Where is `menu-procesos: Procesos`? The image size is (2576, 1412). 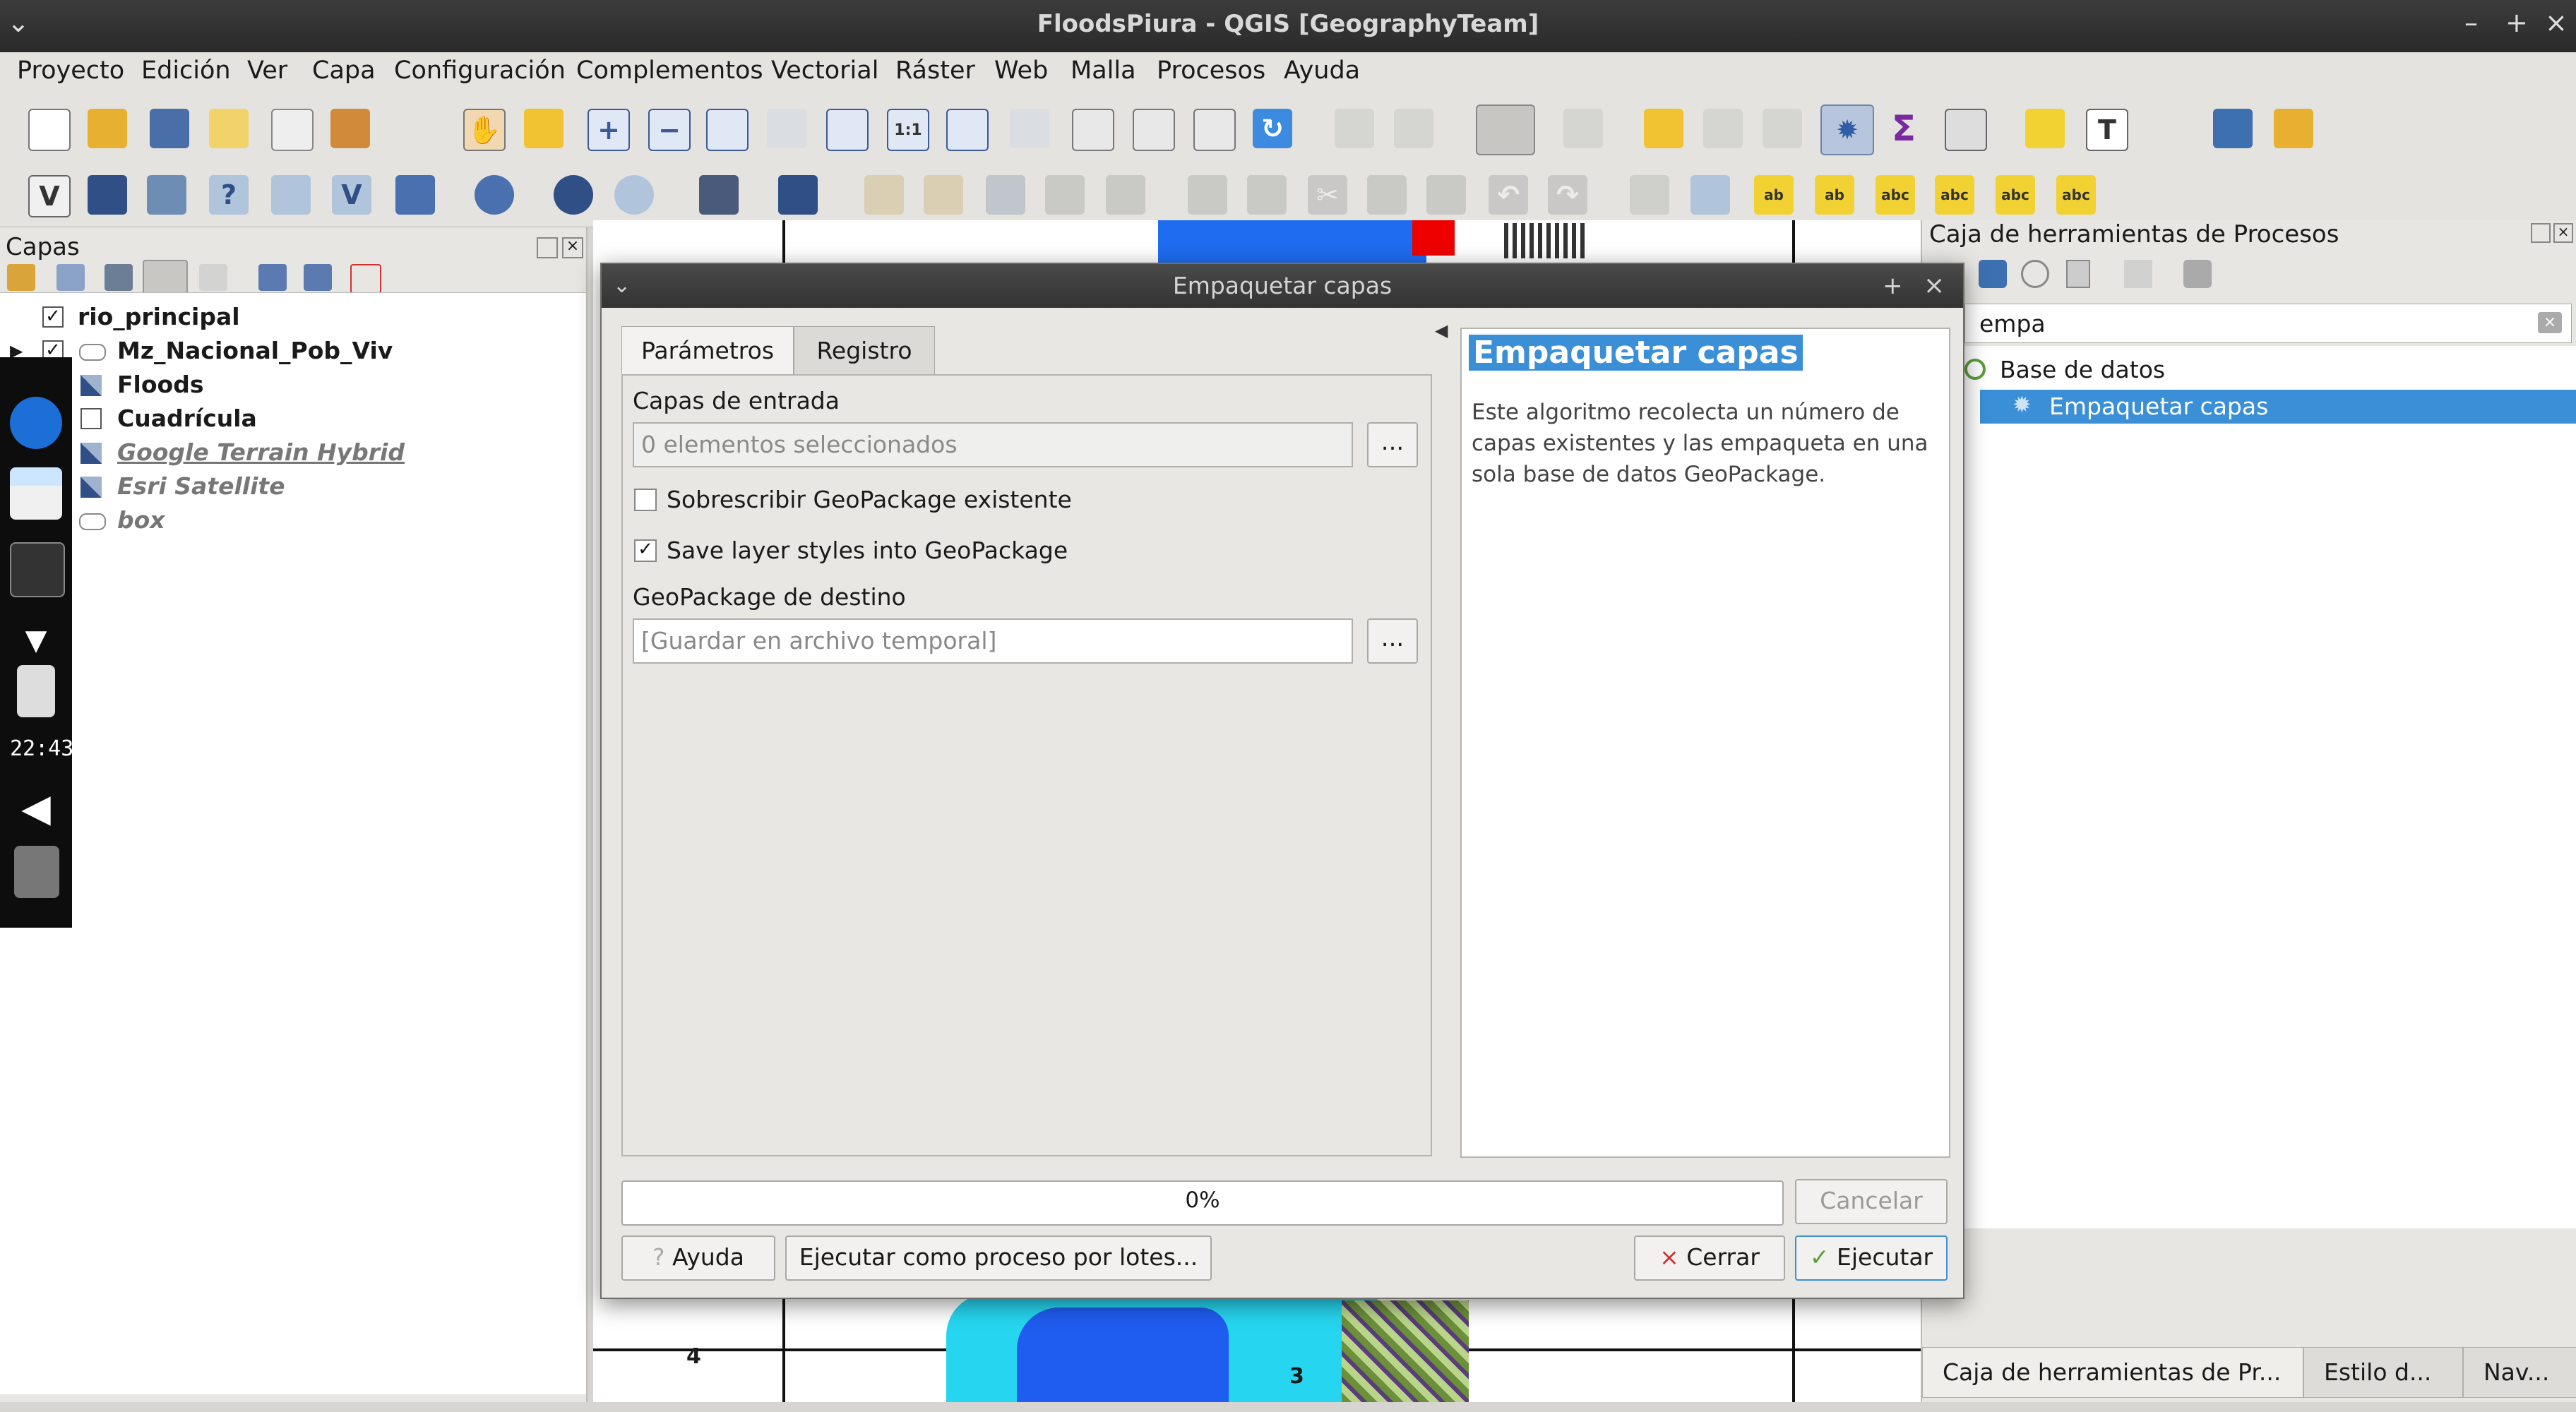
menu-procesos: Procesos is located at coordinates (1211, 70).